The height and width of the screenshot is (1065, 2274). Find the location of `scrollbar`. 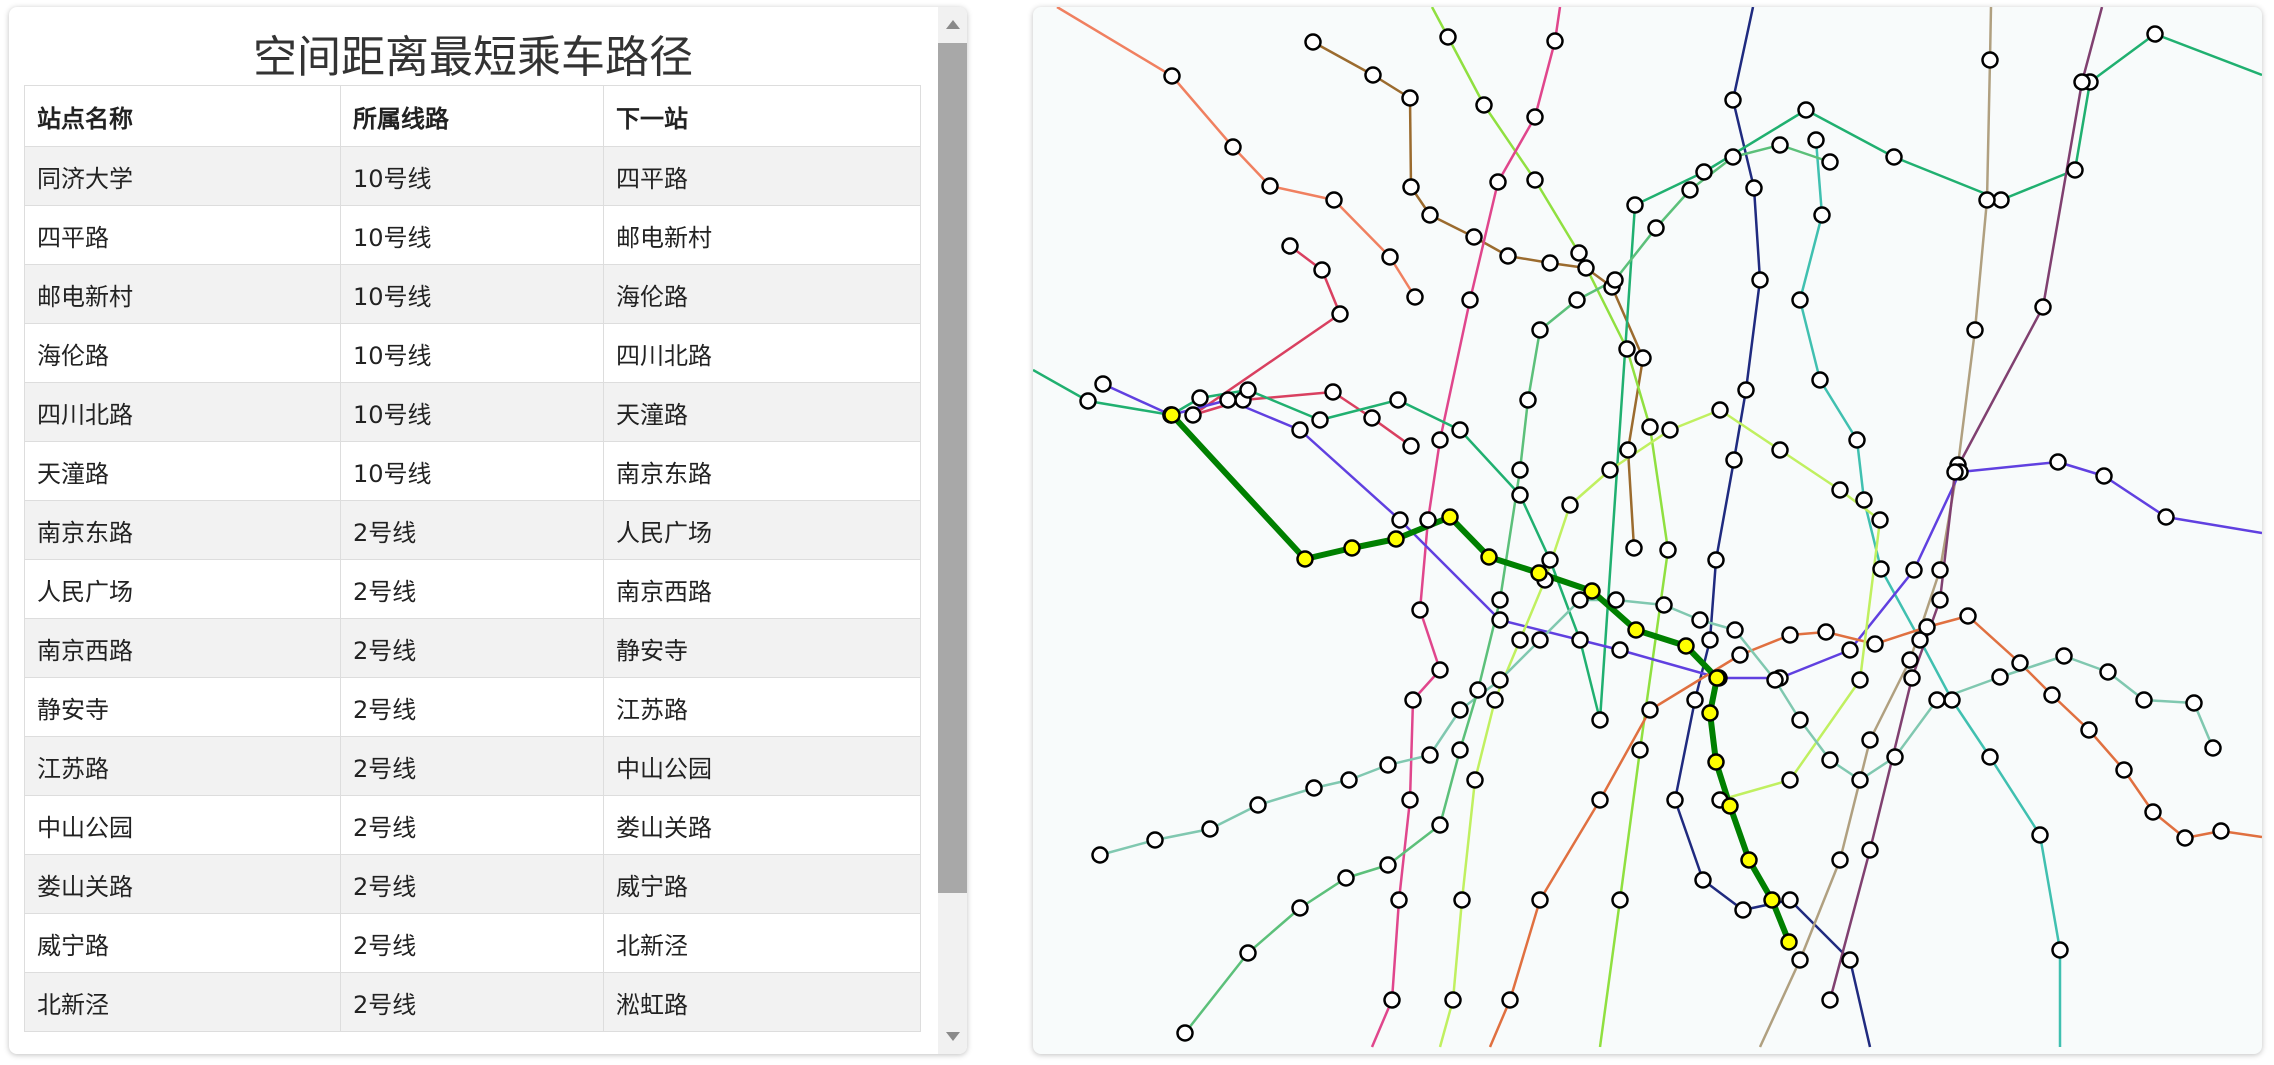

scrollbar is located at coordinates (952, 530).